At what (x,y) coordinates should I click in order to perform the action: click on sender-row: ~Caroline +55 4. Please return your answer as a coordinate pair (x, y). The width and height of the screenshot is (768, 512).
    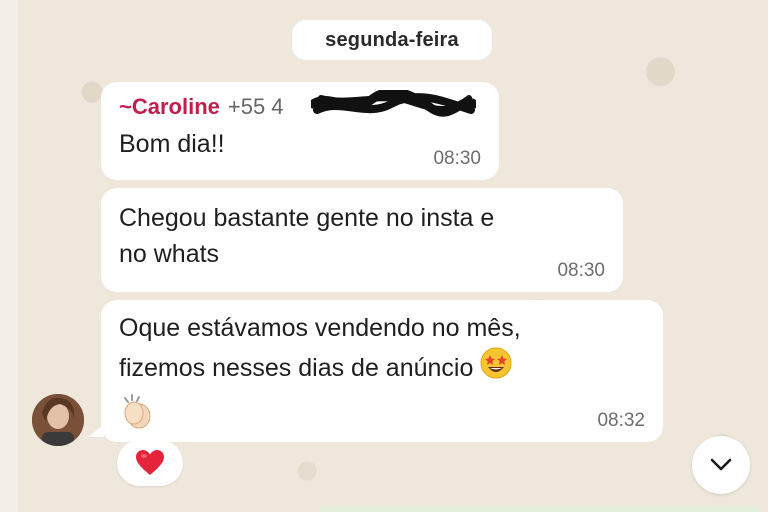
    Looking at the image, I should click on (201, 107).